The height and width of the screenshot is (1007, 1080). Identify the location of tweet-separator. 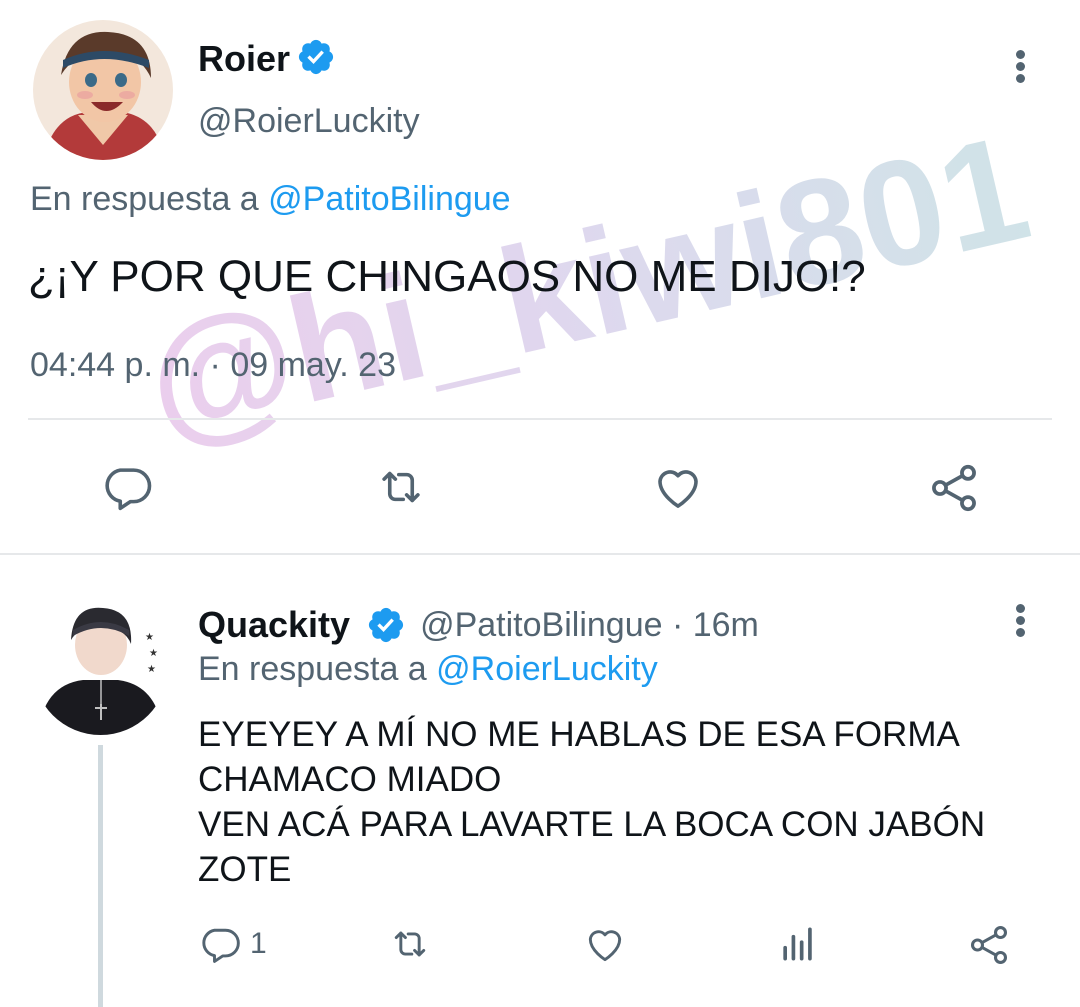
(540, 554).